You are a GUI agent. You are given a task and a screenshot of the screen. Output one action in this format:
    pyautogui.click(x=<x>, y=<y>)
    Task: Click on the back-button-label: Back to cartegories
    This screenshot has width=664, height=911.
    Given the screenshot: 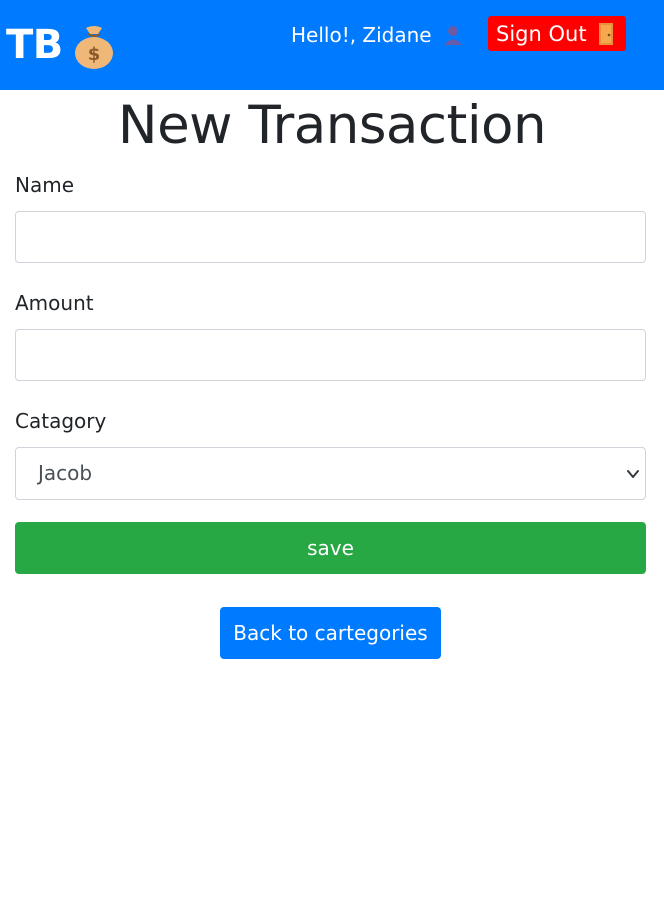 What is the action you would take?
    pyautogui.click(x=330, y=633)
    